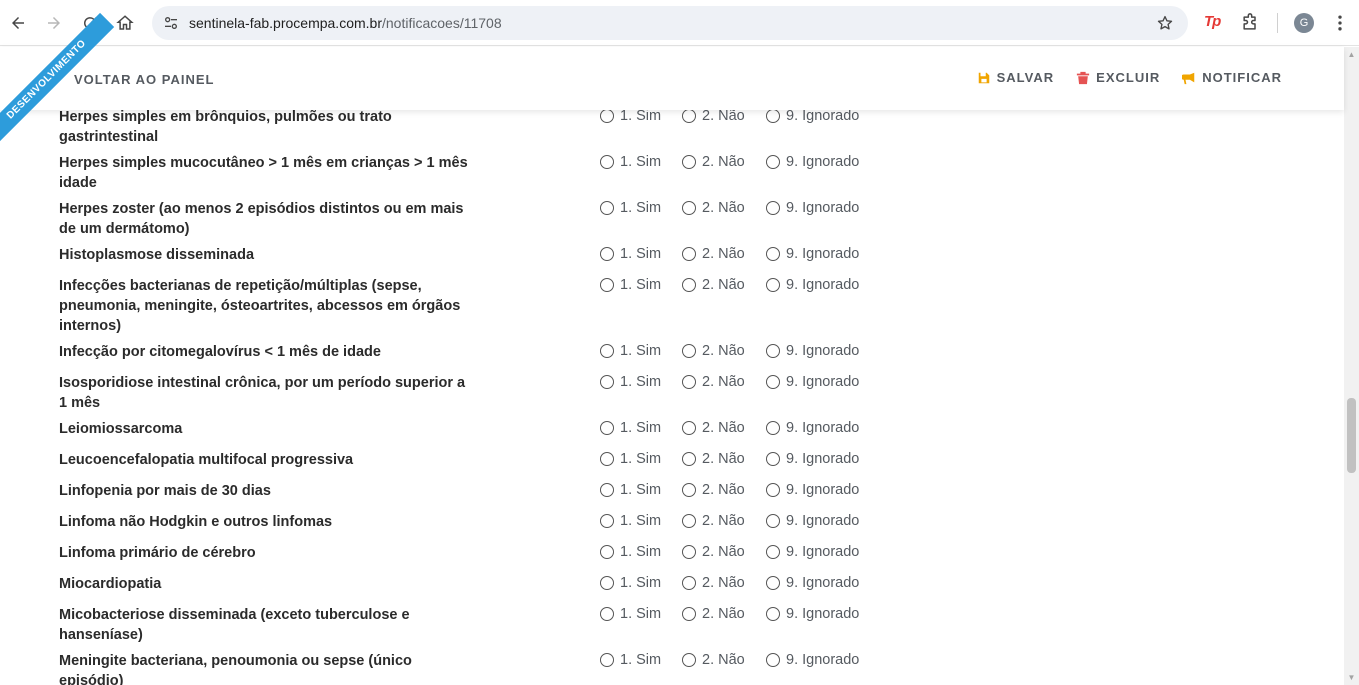  What do you see at coordinates (125, 23) in the screenshot?
I see `home-icon` at bounding box center [125, 23].